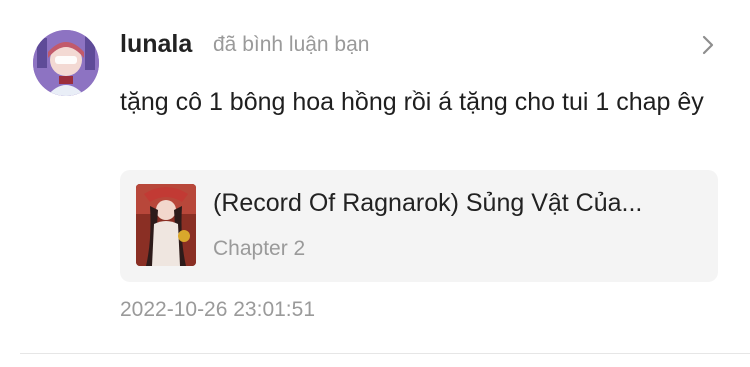 Image resolution: width=750 pixels, height=367 pixels. What do you see at coordinates (291, 44) in the screenshot?
I see `action-text: đã bình luận bạn` at bounding box center [291, 44].